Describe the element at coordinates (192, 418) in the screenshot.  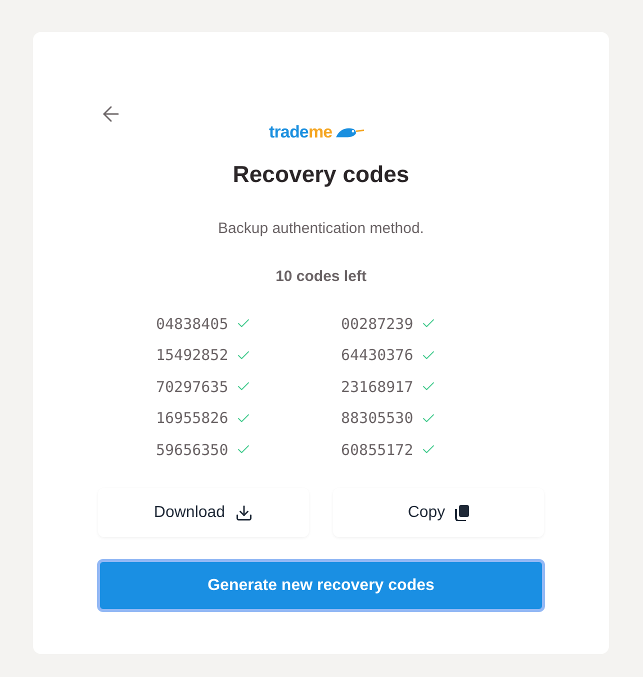
I see `recovery-code: 16955826` at that location.